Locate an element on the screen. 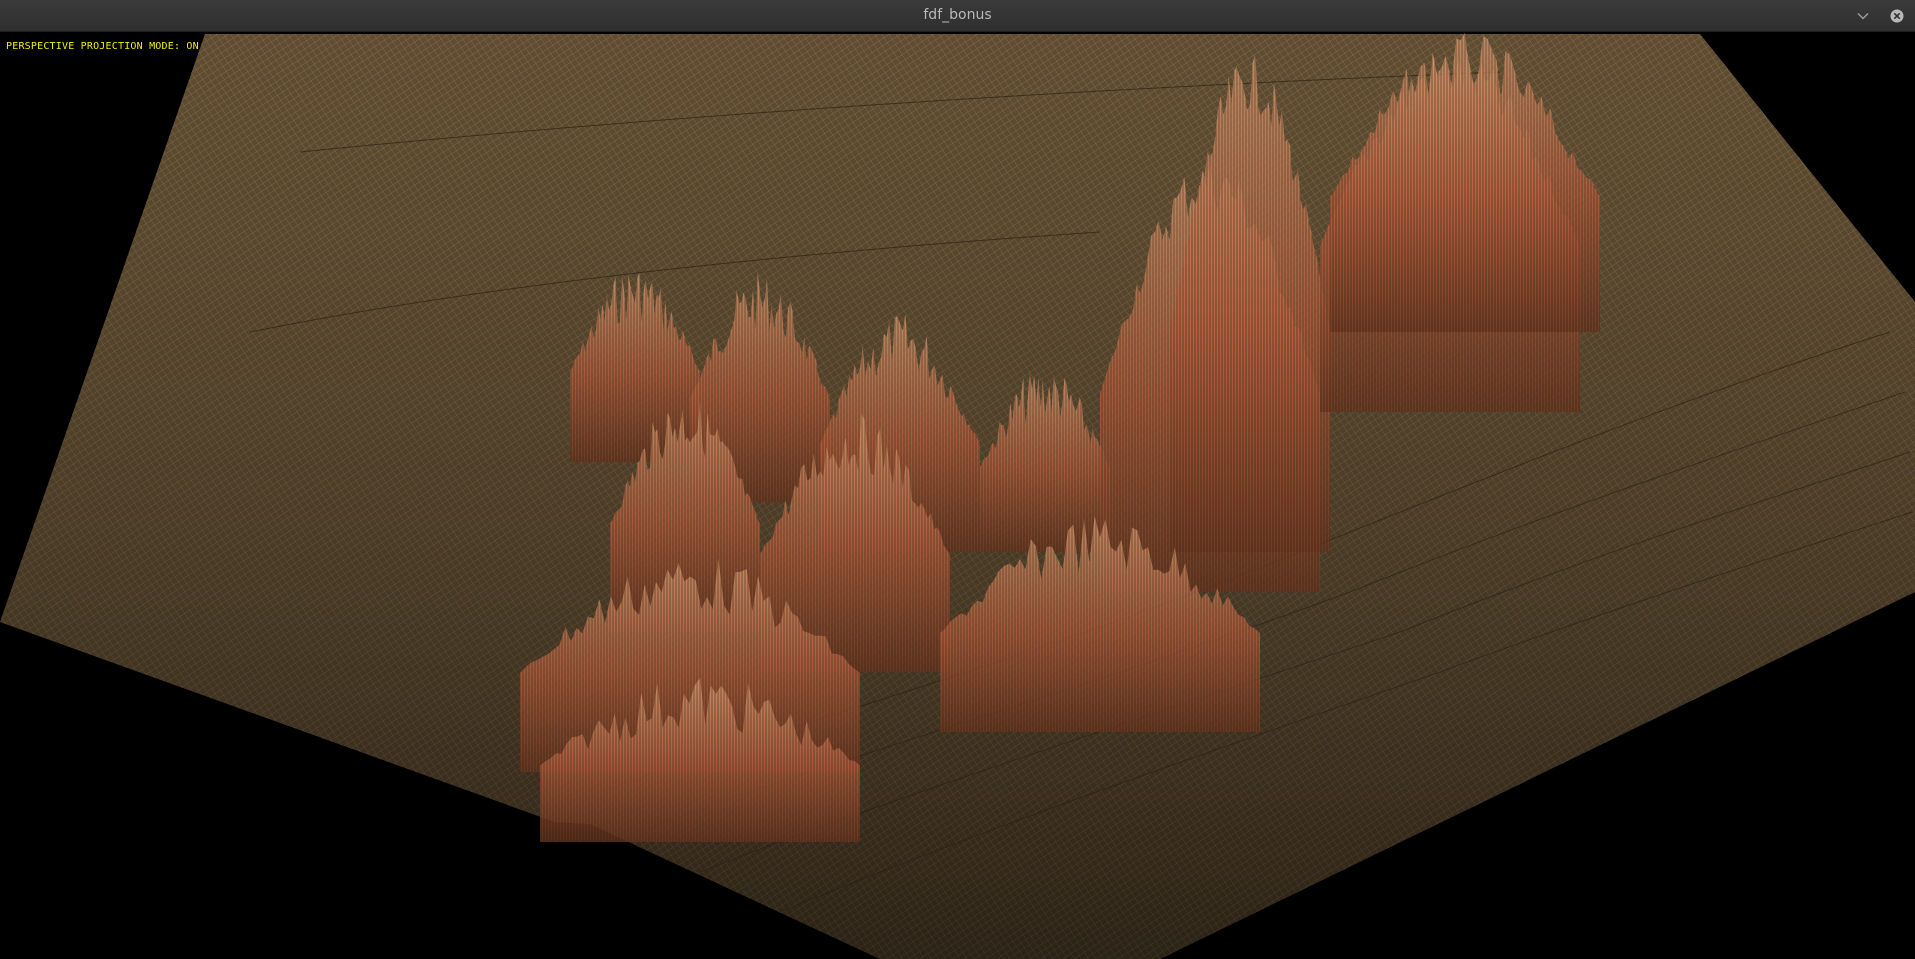 The image size is (1915, 959). chevron-down-icon is located at coordinates (1863, 16).